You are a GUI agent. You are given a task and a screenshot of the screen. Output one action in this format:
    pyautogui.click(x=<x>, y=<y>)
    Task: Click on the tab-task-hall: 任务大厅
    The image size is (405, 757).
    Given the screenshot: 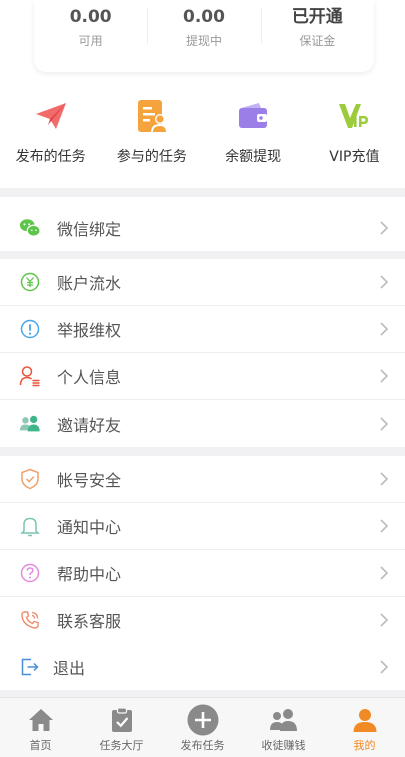 What is the action you would take?
    pyautogui.click(x=121, y=727)
    